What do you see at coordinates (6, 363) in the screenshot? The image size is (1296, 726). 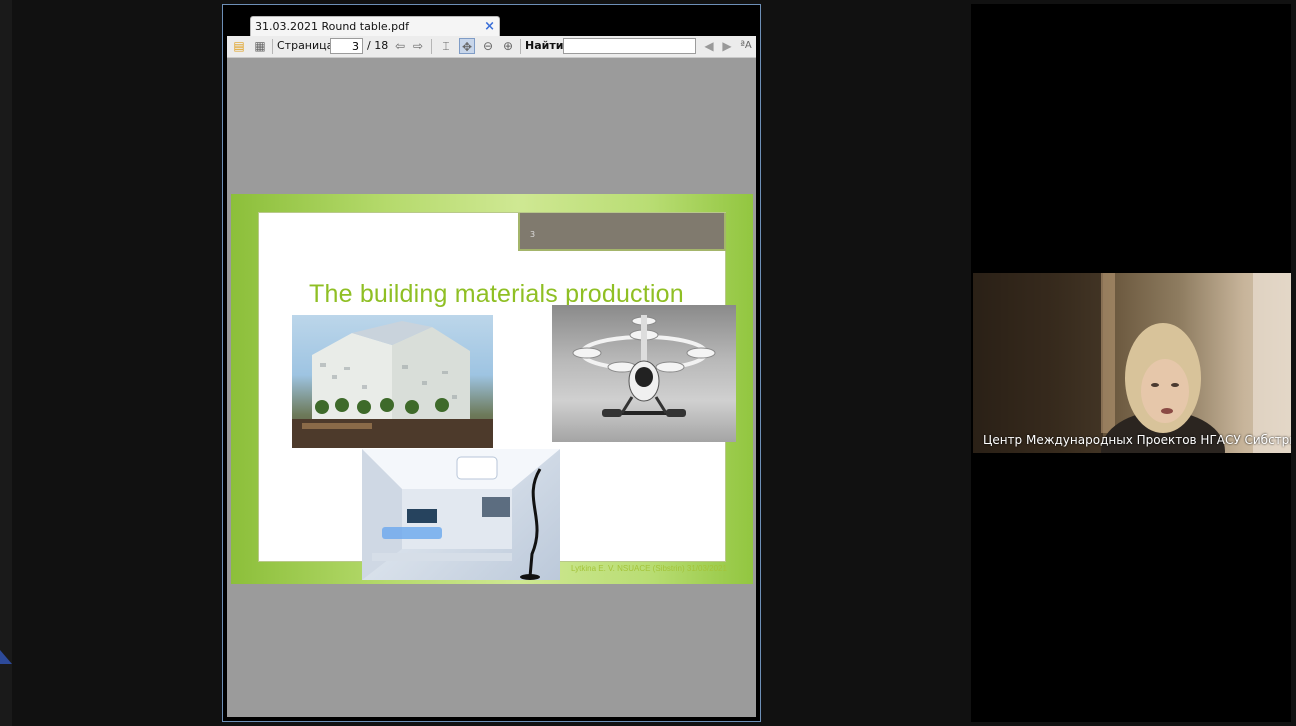 I see `left-side-panel` at bounding box center [6, 363].